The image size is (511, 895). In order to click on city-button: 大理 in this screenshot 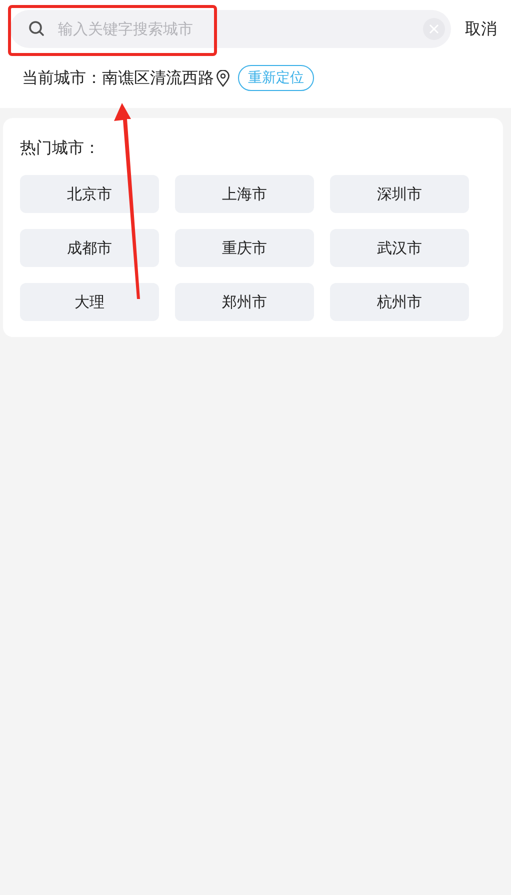, I will do `click(89, 302)`.